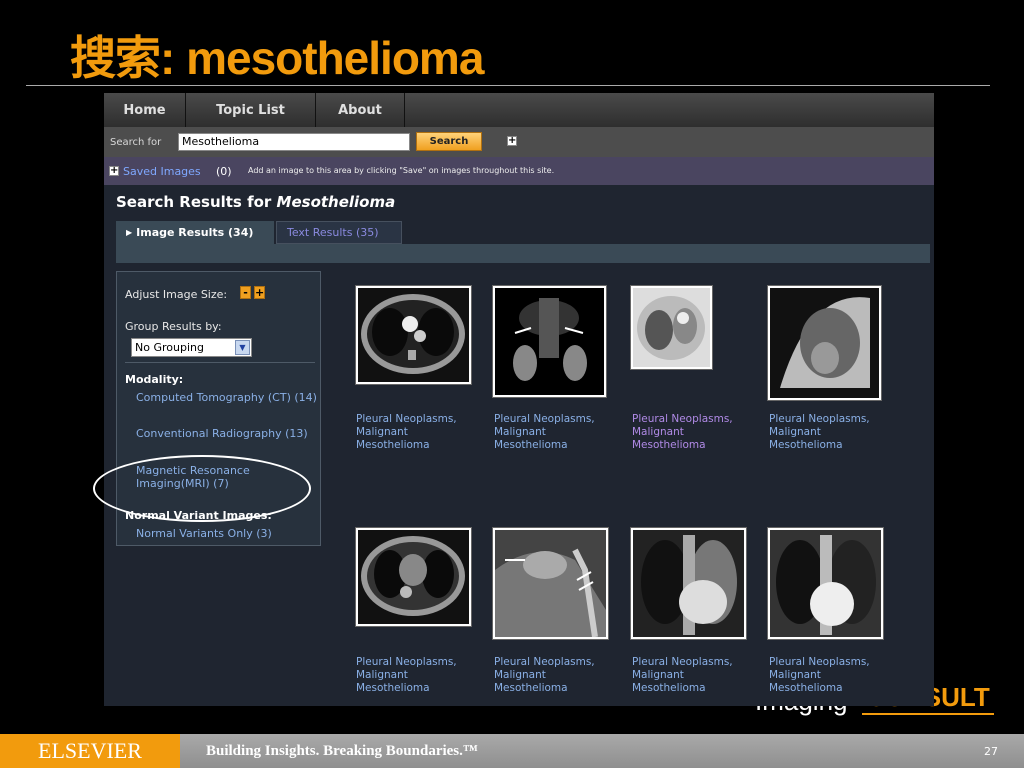  Describe the element at coordinates (277, 58) in the screenshot. I see `slide-title: 搜索: mesothelioma` at that location.